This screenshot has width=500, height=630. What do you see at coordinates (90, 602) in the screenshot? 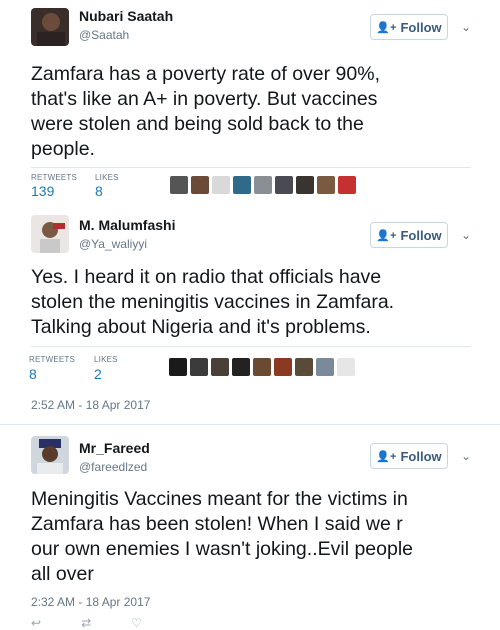
I see `tweet-timestamp: 2:32 AM - 18 Apr 2017` at bounding box center [90, 602].